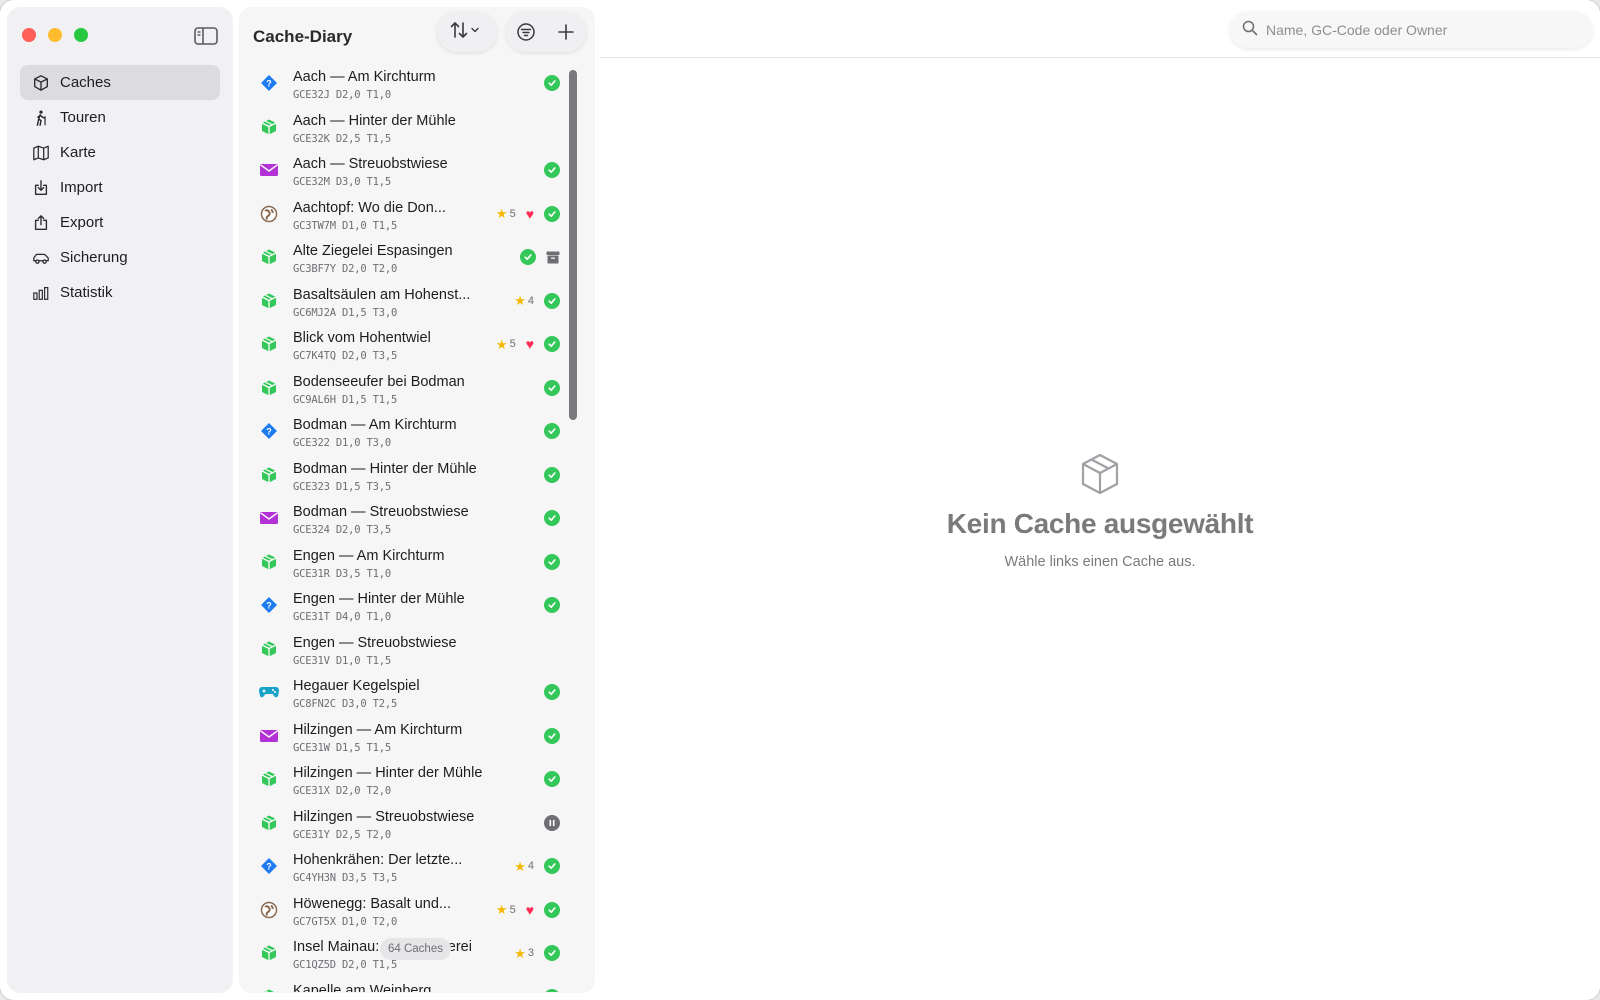  What do you see at coordinates (342, 573) in the screenshot?
I see `cache-meta: GCE31R D3,5 T1,0` at bounding box center [342, 573].